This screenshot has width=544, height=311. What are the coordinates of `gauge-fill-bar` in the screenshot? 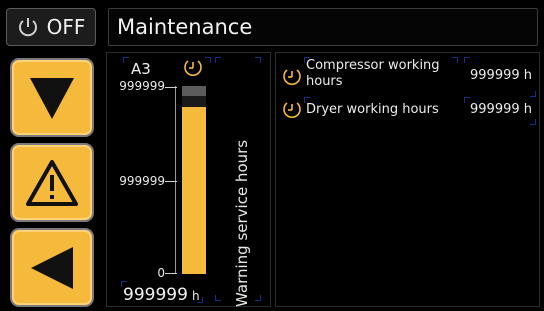 It's located at (194, 190).